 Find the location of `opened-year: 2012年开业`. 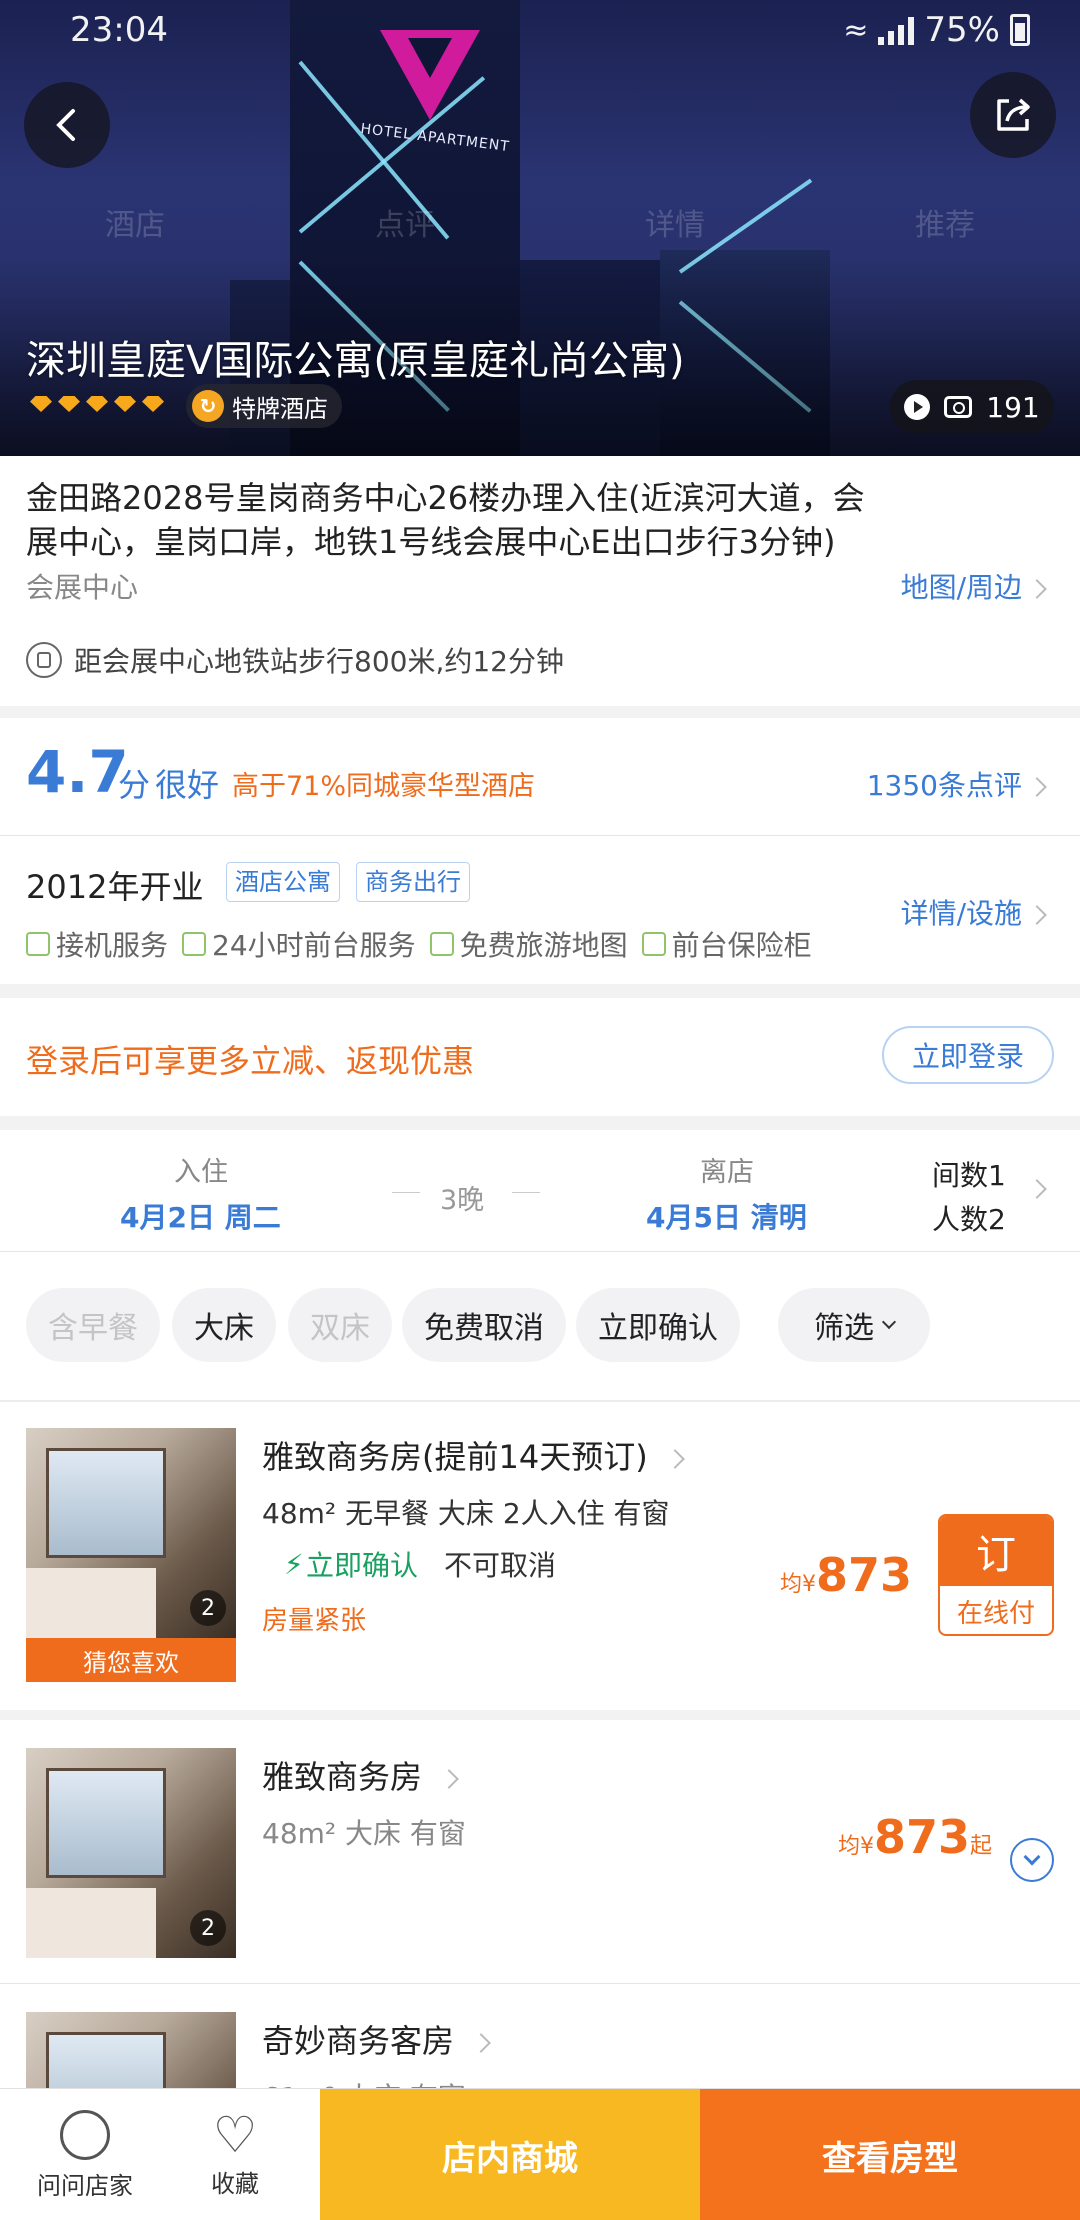

opened-year: 2012年开业 is located at coordinates (115, 887).